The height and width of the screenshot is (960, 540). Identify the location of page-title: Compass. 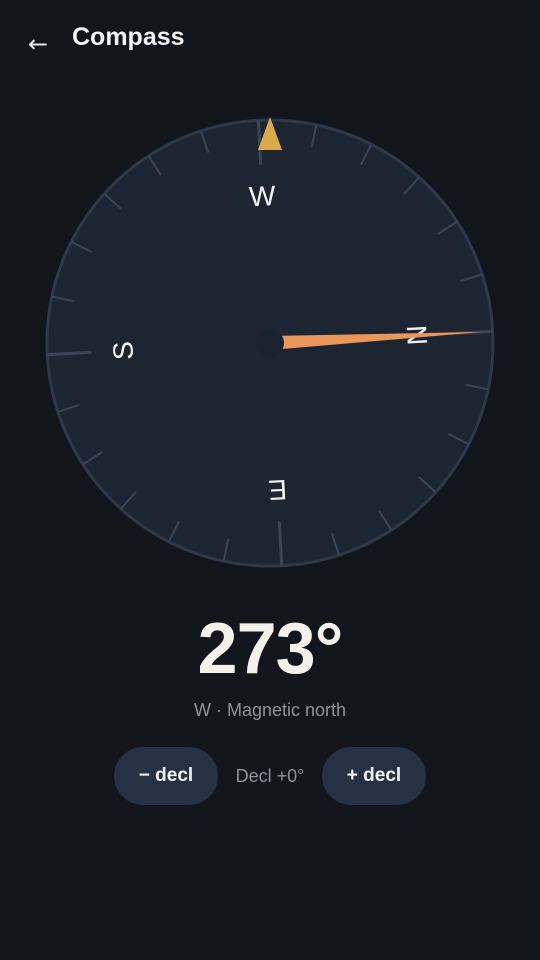
(128, 37).